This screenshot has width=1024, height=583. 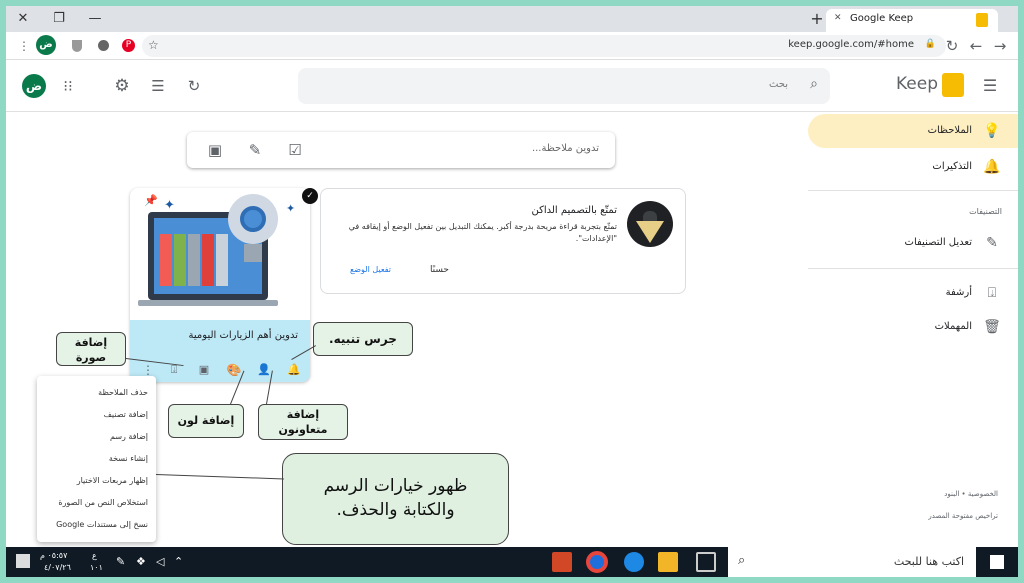 I want to click on image-icon: ▣, so click(x=215, y=150).